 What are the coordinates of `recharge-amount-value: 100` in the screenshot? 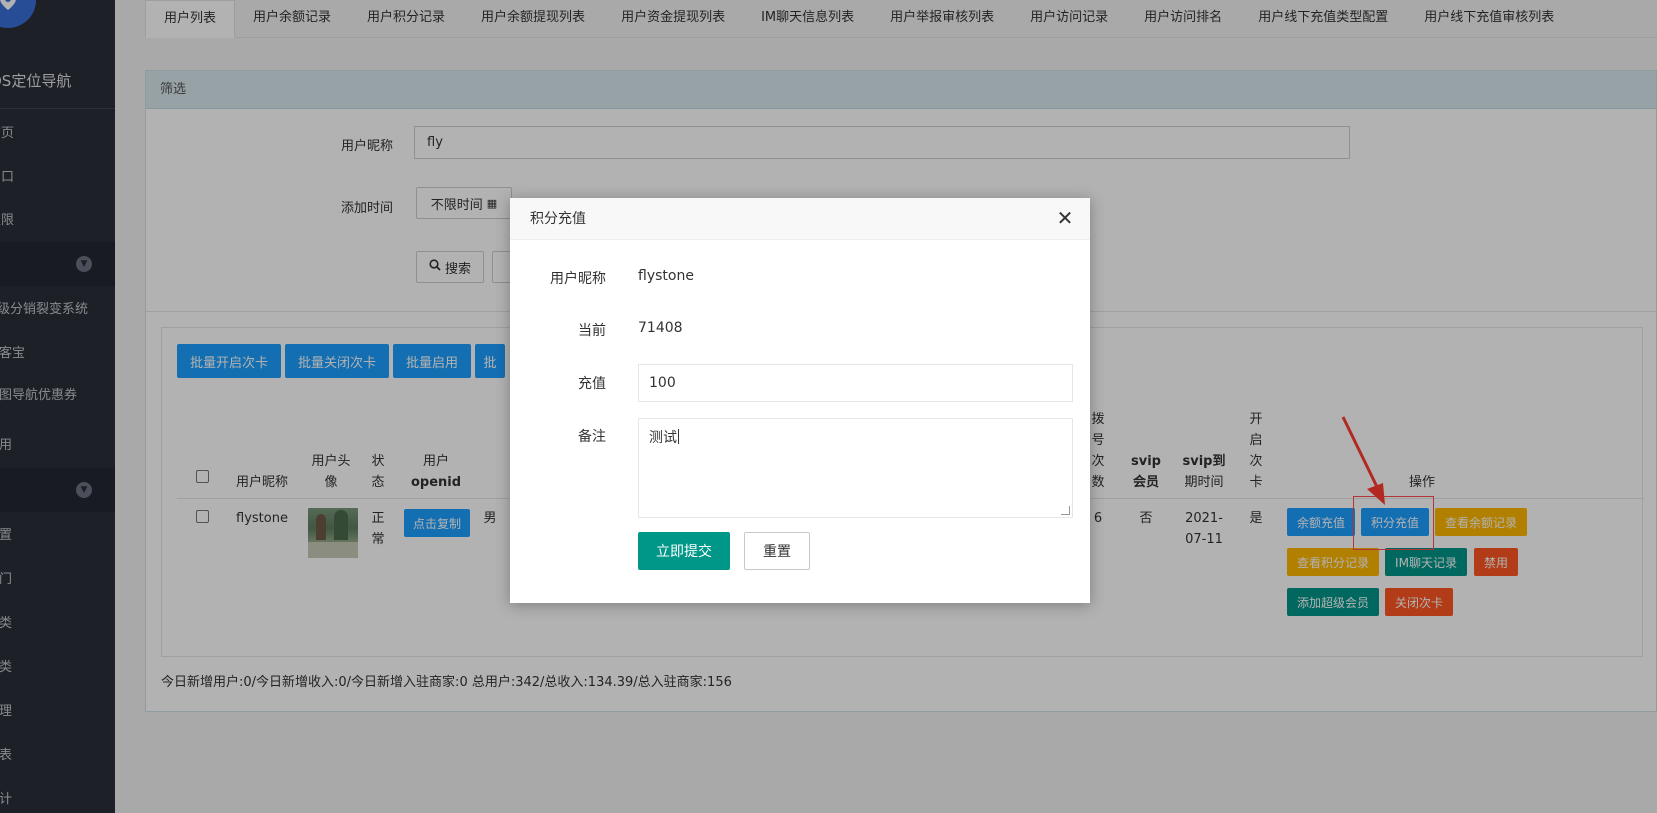 It's located at (662, 383).